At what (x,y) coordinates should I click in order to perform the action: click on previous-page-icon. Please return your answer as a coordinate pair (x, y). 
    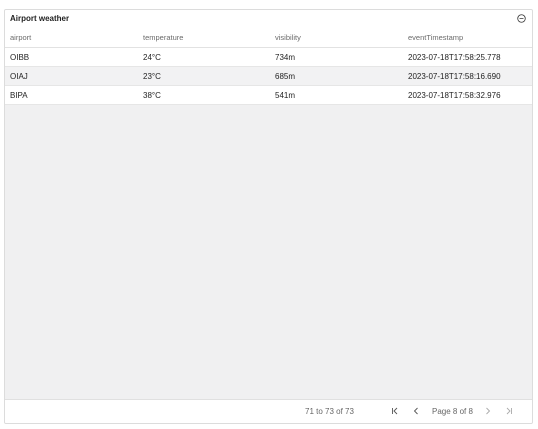
    Looking at the image, I should click on (416, 411).